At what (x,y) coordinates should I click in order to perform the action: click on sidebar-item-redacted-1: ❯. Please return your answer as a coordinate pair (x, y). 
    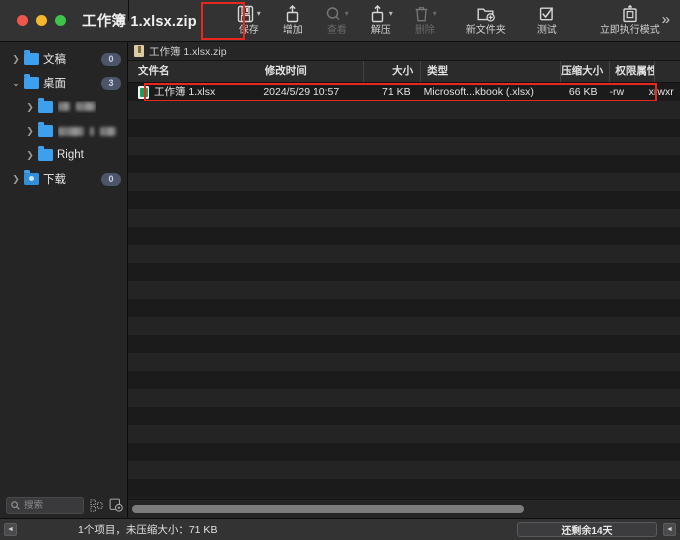
    Looking at the image, I should click on (63, 107).